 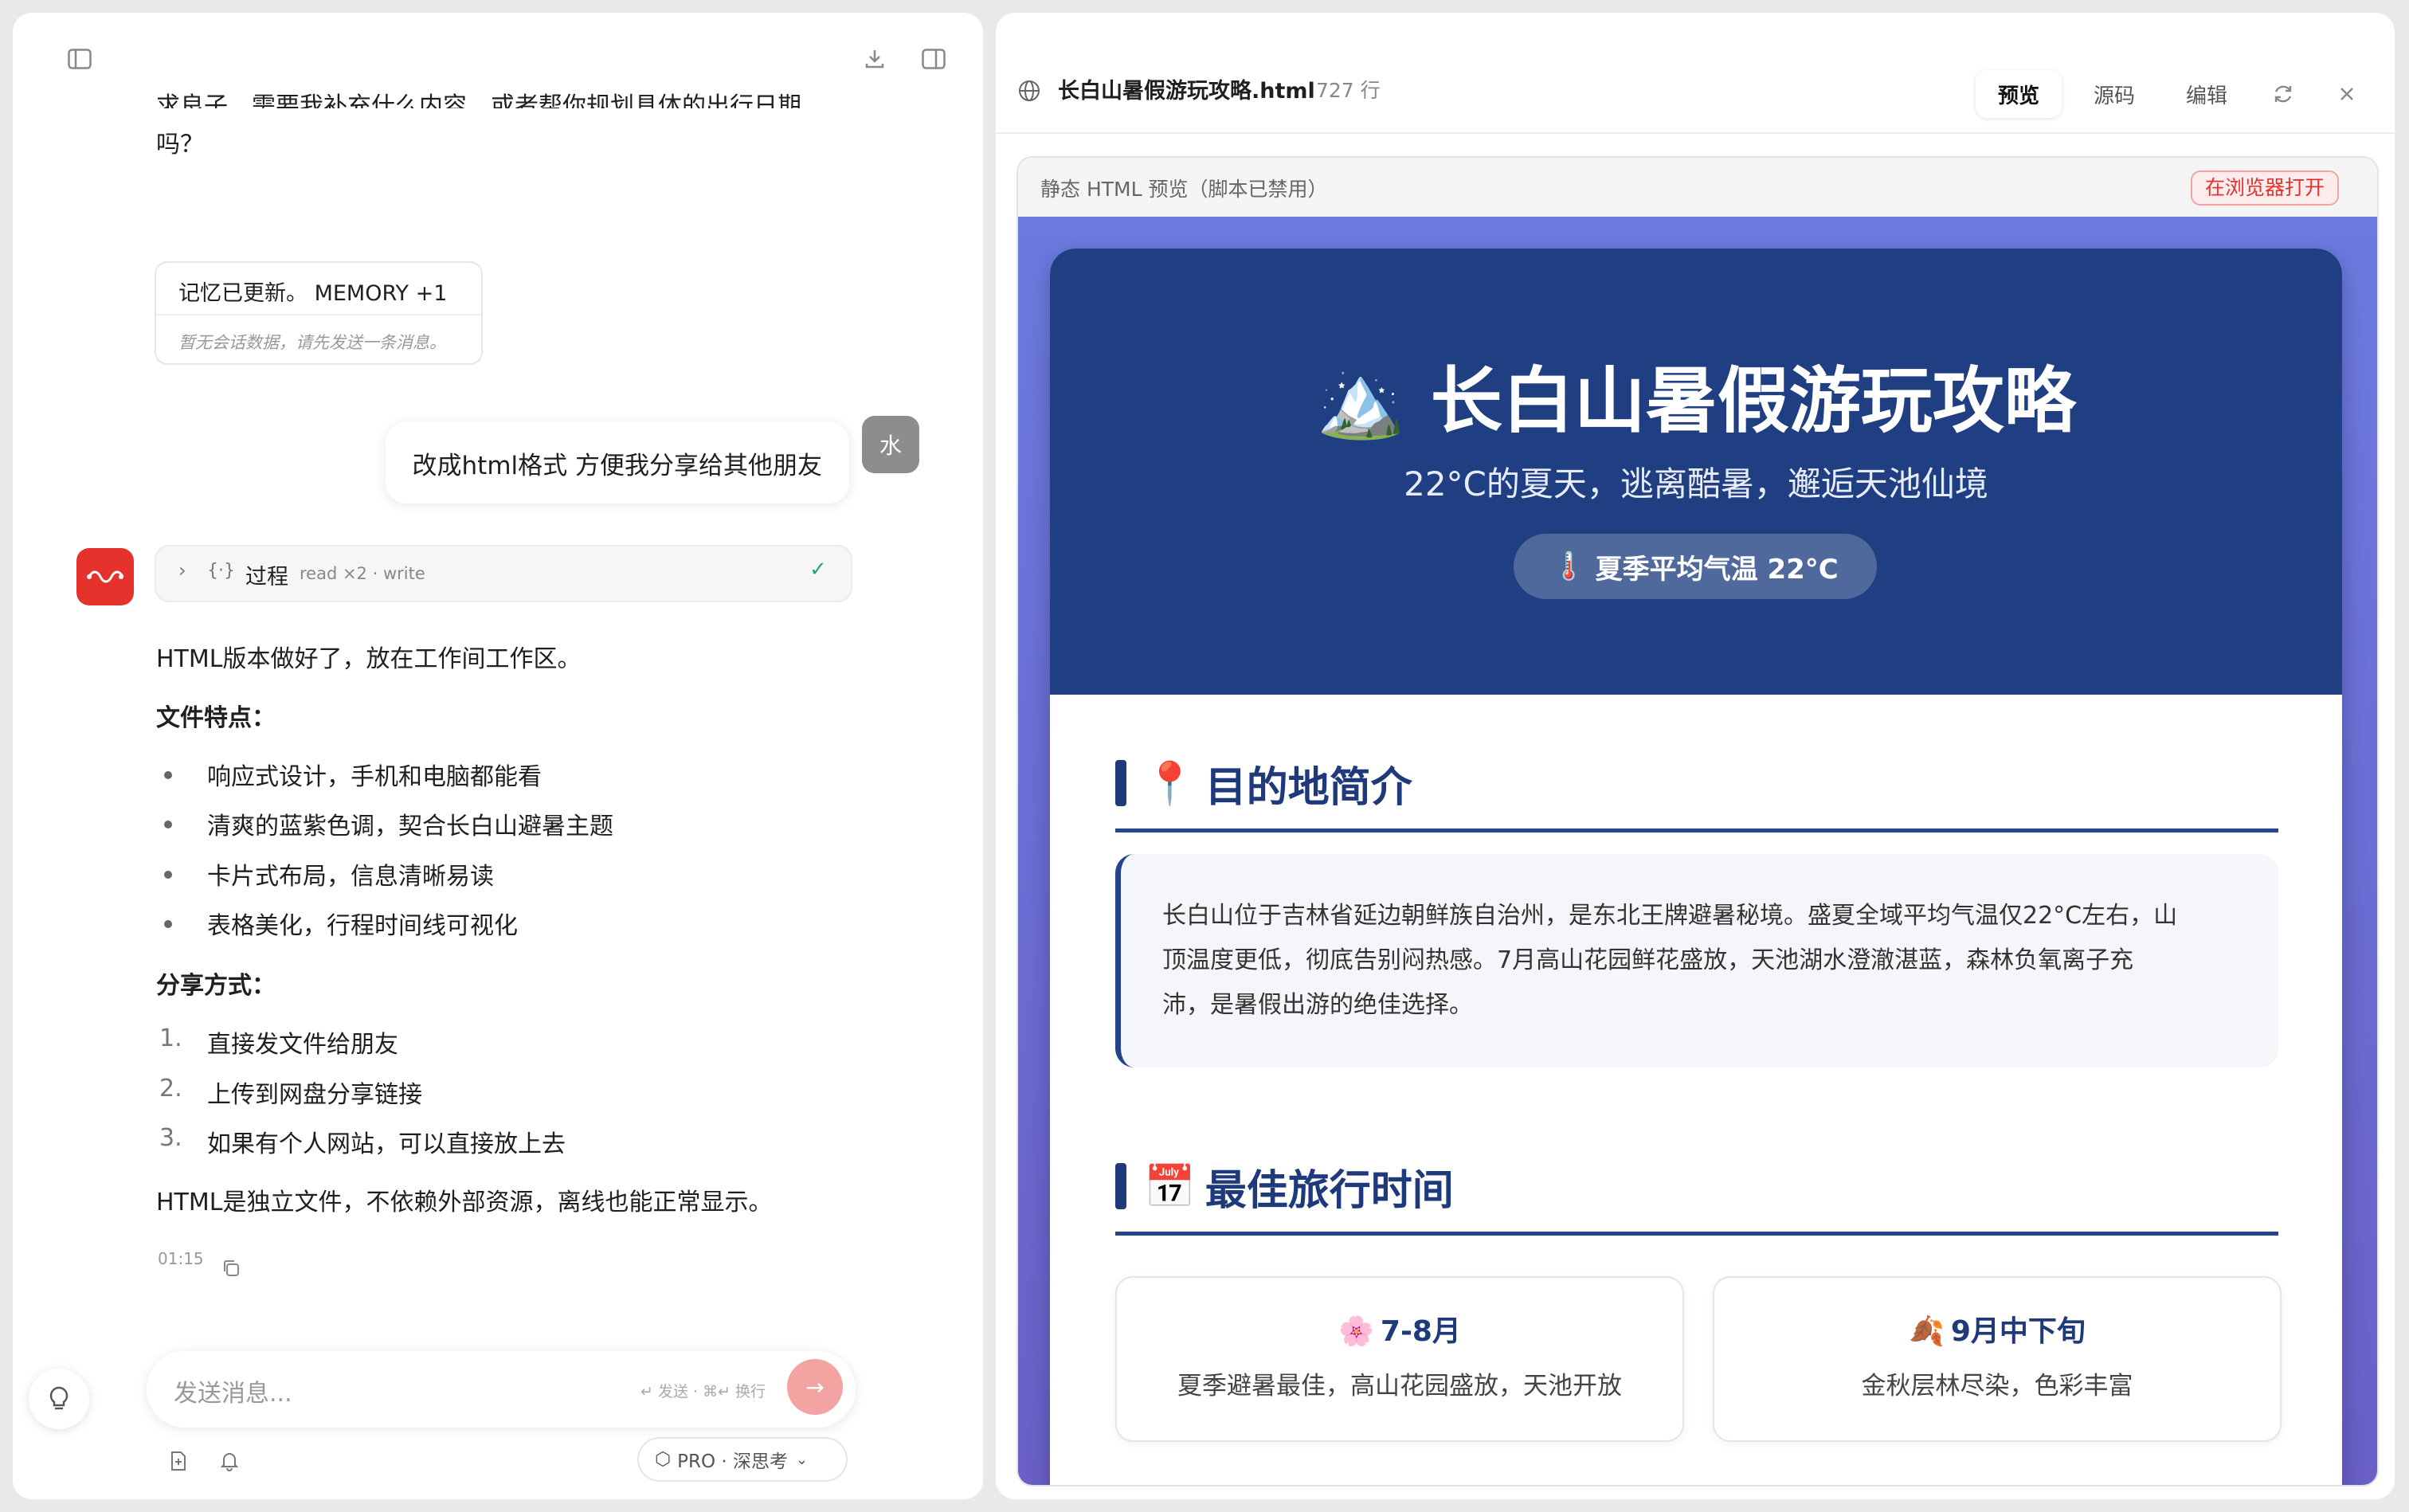 I want to click on badge-label: 夏季平均气温 22°C, so click(x=1717, y=570).